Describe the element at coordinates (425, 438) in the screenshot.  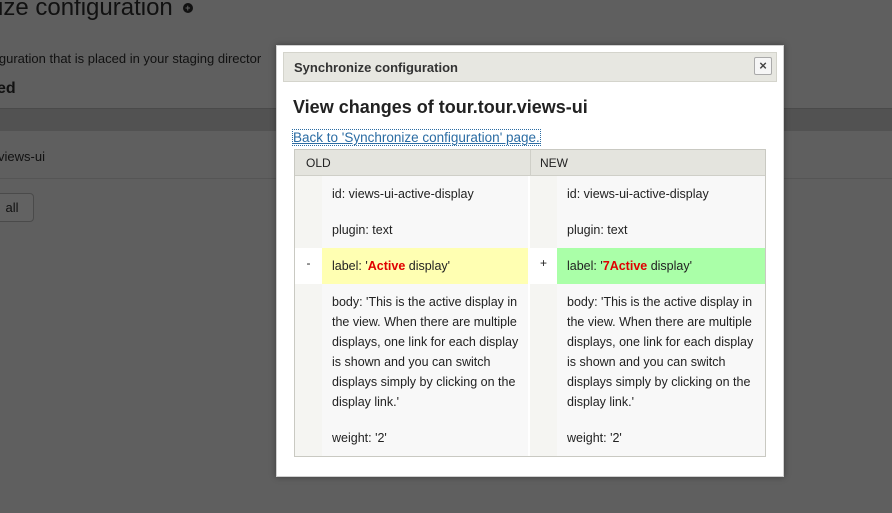
I see `old-line: weight: '2'` at that location.